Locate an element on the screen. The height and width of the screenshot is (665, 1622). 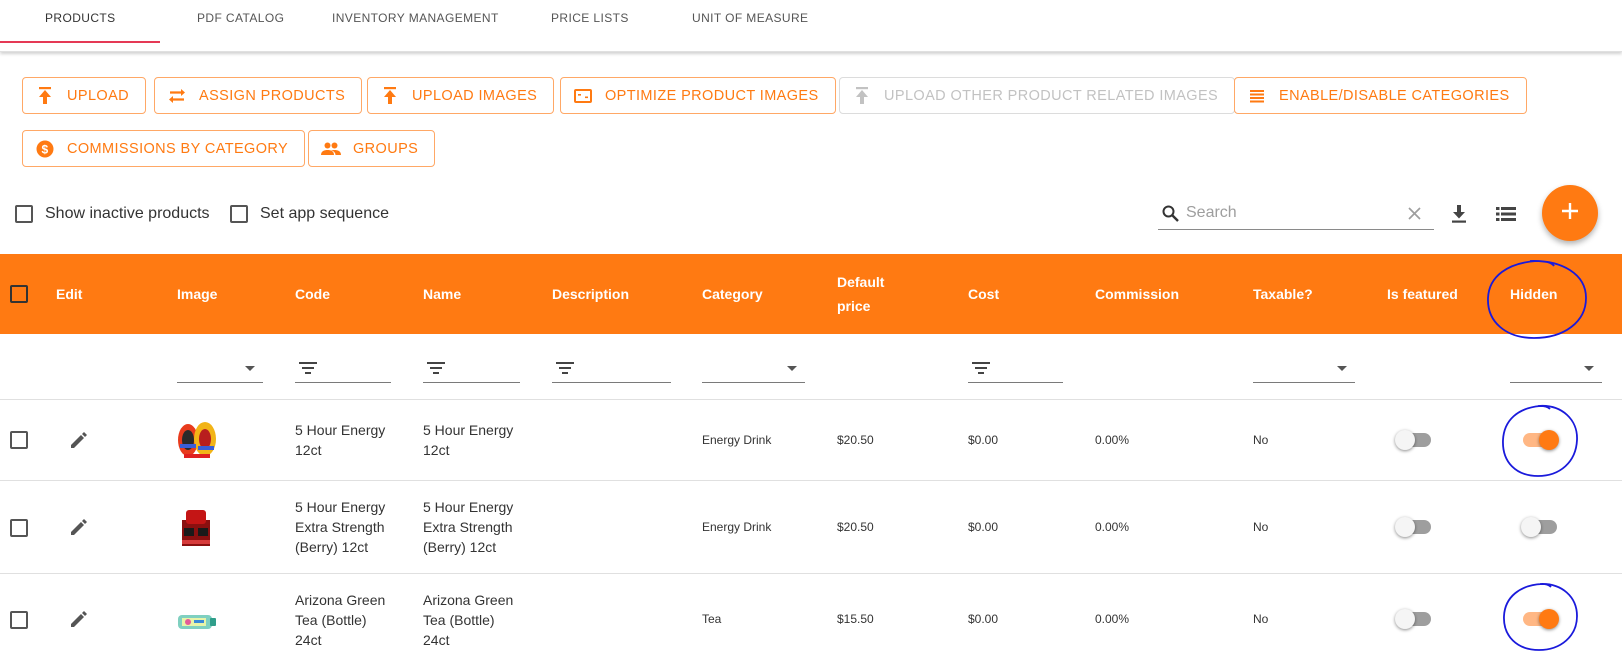
column-header-code: Code is located at coordinates (312, 294).